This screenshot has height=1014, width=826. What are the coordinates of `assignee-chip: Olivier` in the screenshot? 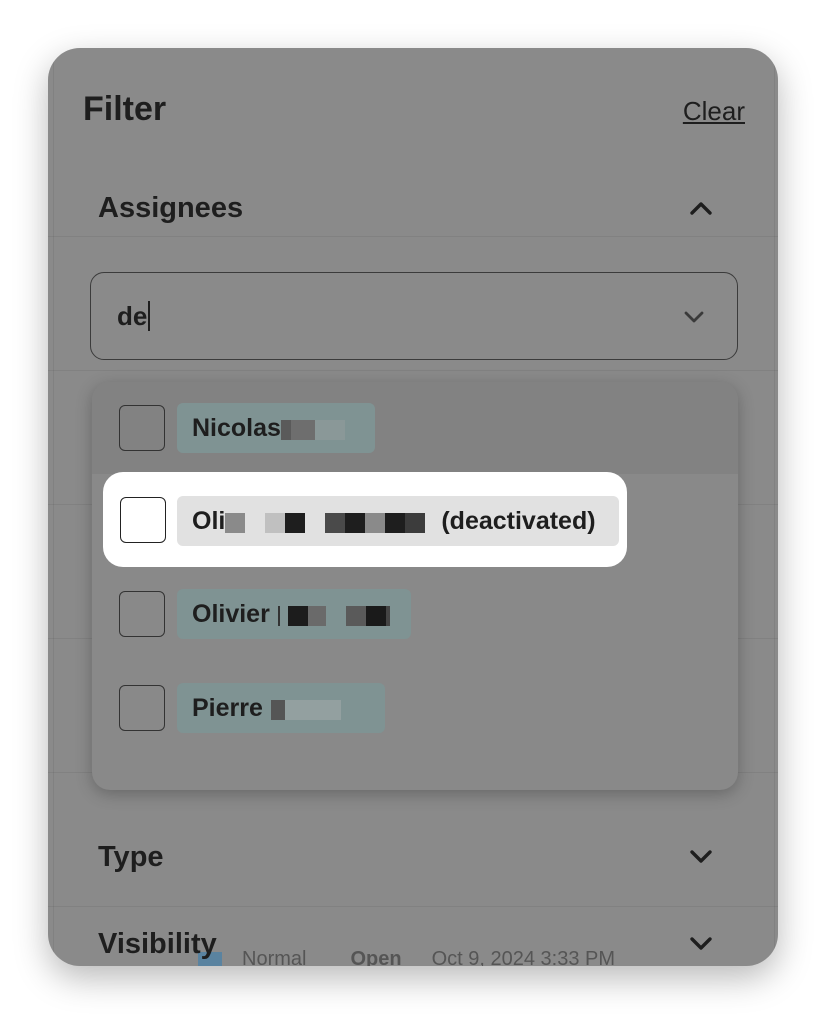 It's located at (294, 614).